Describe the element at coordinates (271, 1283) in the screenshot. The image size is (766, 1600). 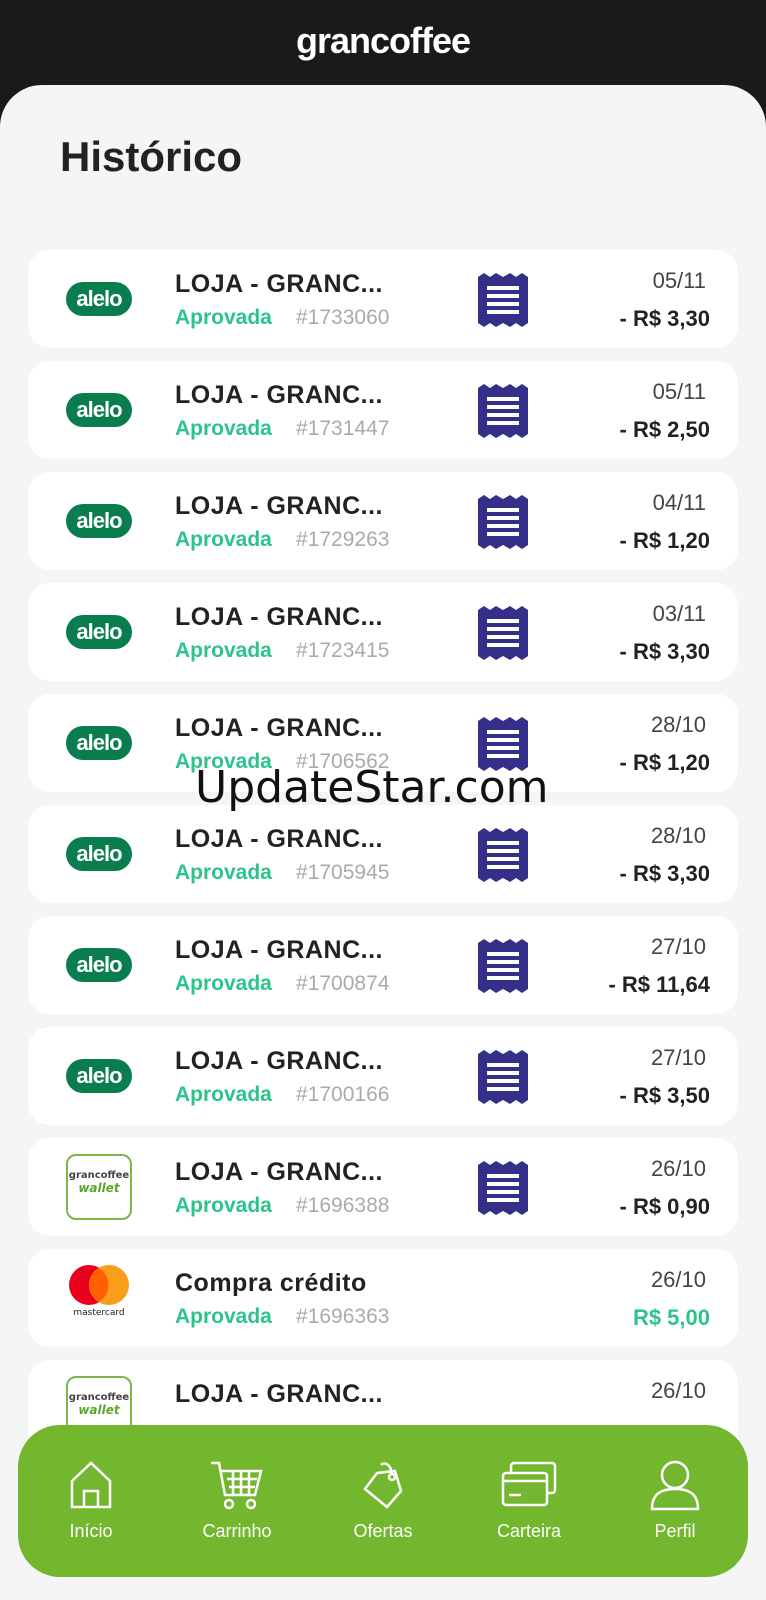
I see `transaction-title: Compra crédito` at that location.